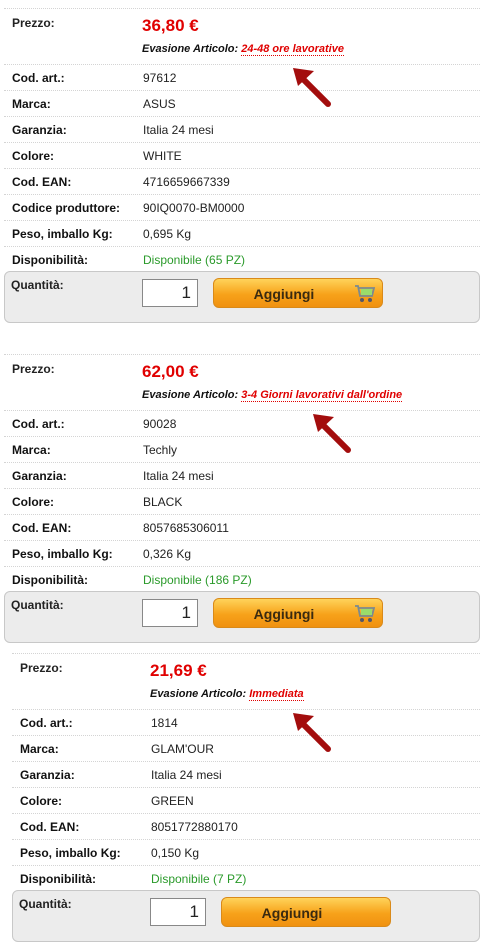  Describe the element at coordinates (159, 104) in the screenshot. I see `brand-value: ASUS` at that location.